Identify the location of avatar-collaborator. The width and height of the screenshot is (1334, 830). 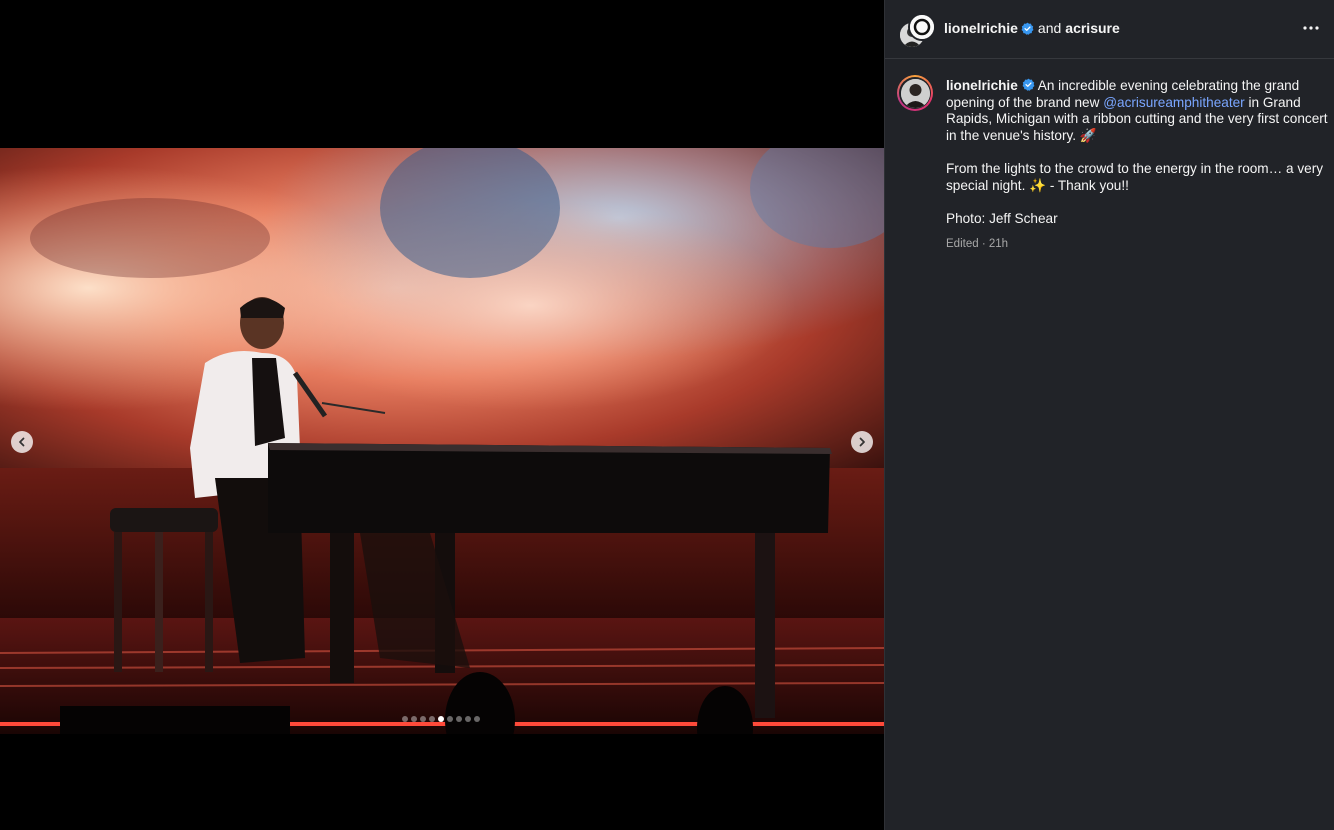
(922, 27).